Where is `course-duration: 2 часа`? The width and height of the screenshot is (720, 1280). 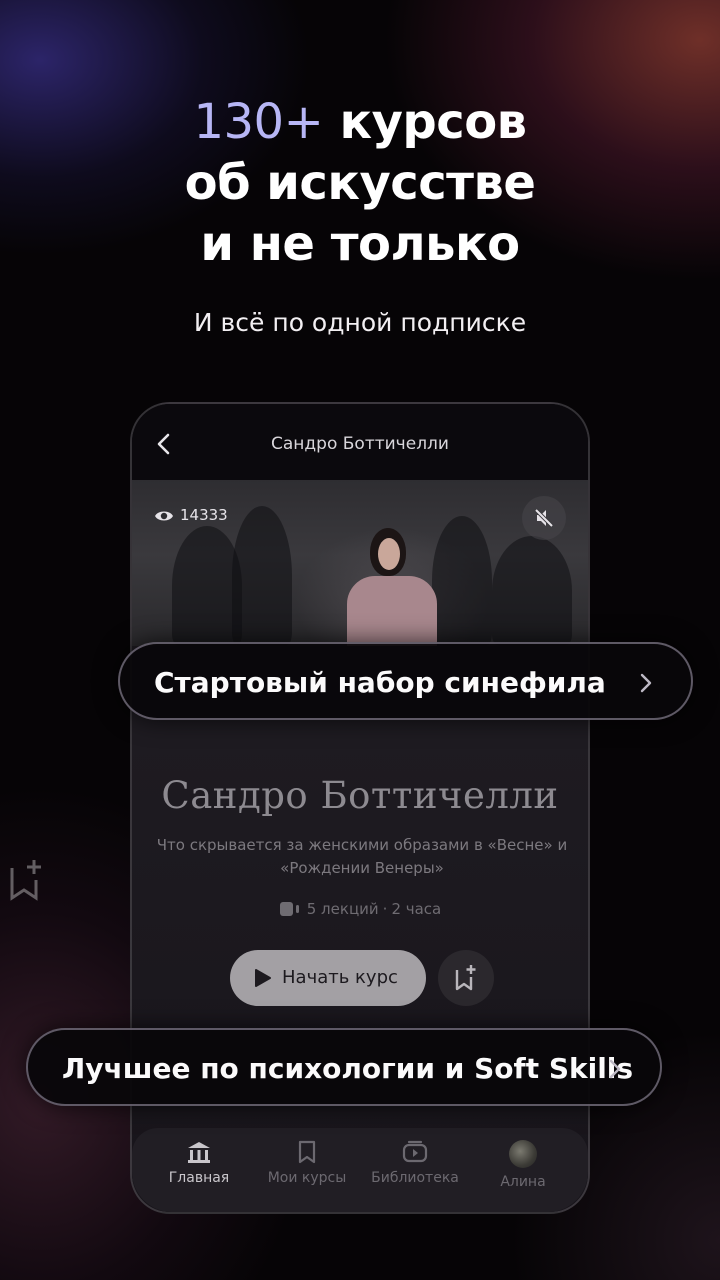
course-duration: 2 часа is located at coordinates (416, 909).